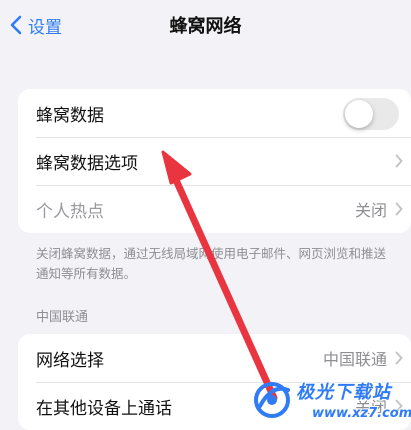 This screenshot has height=430, width=411. I want to click on cellular-data-options-label: 蜂窝数据选项, so click(87, 163).